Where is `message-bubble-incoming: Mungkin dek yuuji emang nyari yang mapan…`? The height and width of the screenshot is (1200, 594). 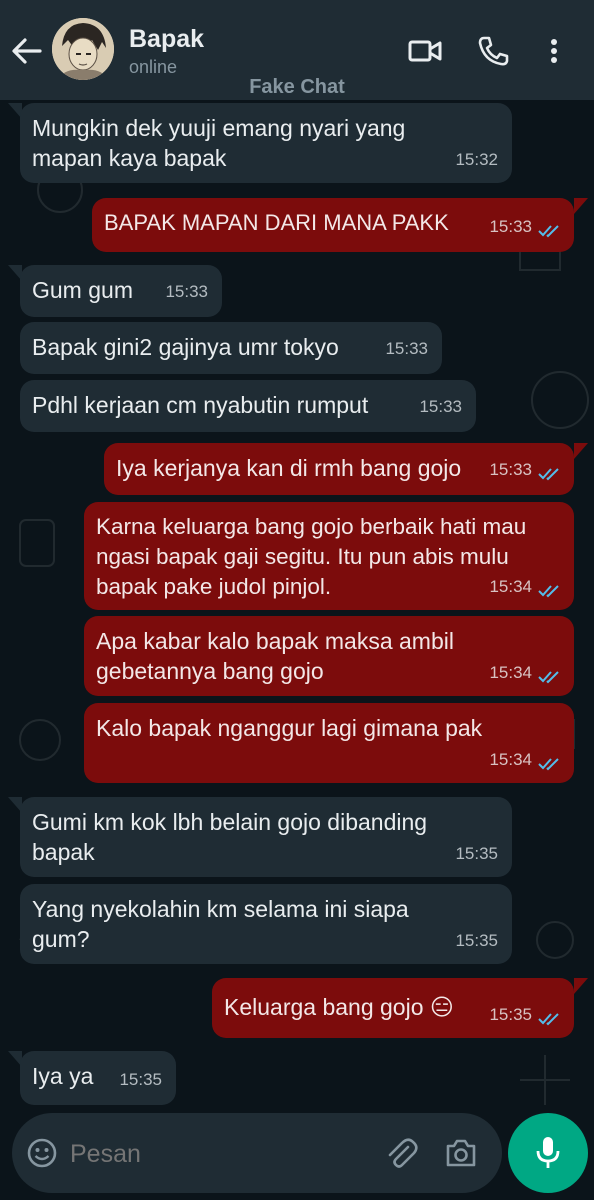 message-bubble-incoming: Mungkin dek yuuji emang nyari yang mapan… is located at coordinates (266, 143).